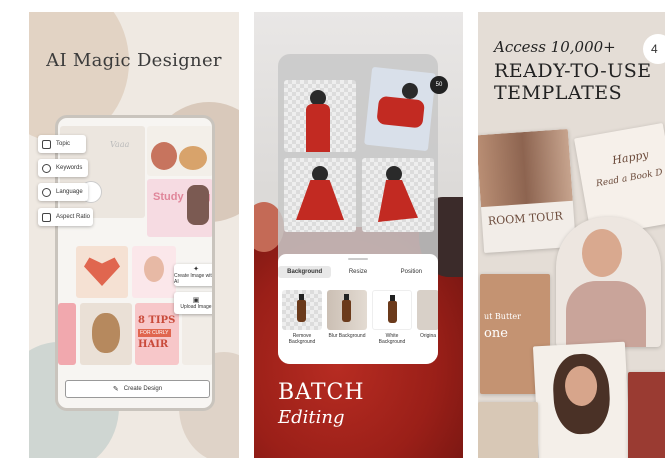 Image resolution: width=665 pixels, height=458 pixels. Describe the element at coordinates (392, 339) in the screenshot. I see `option-label: White Background` at that location.